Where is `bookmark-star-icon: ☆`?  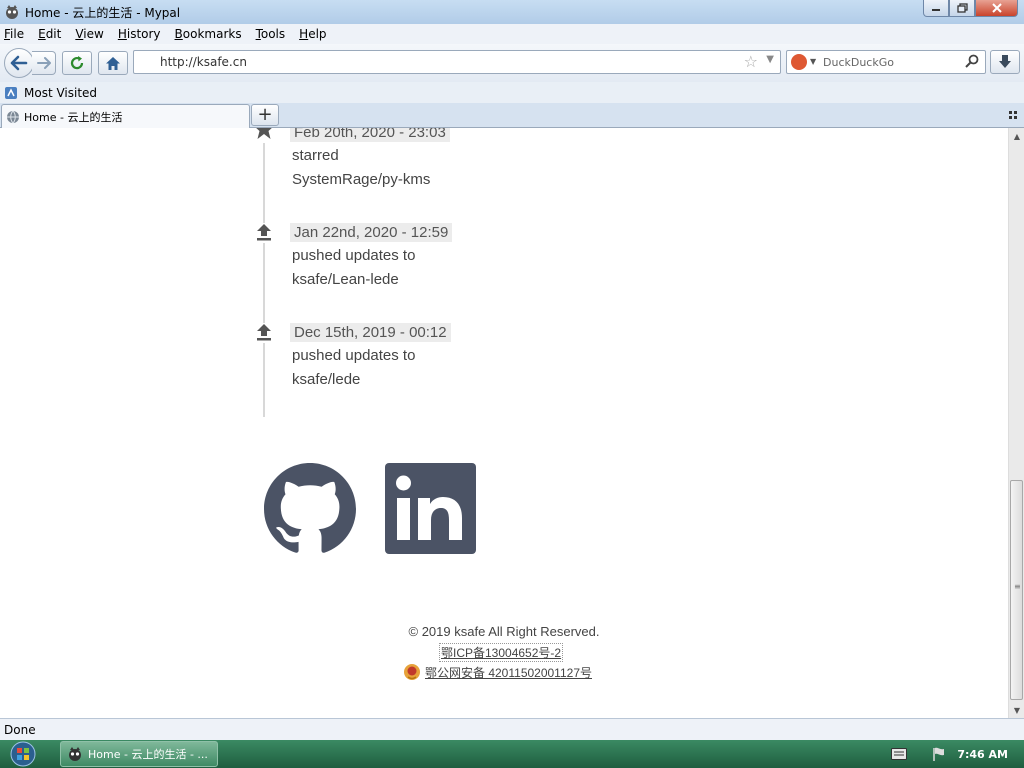
bookmark-star-icon: ☆ is located at coordinates (751, 62).